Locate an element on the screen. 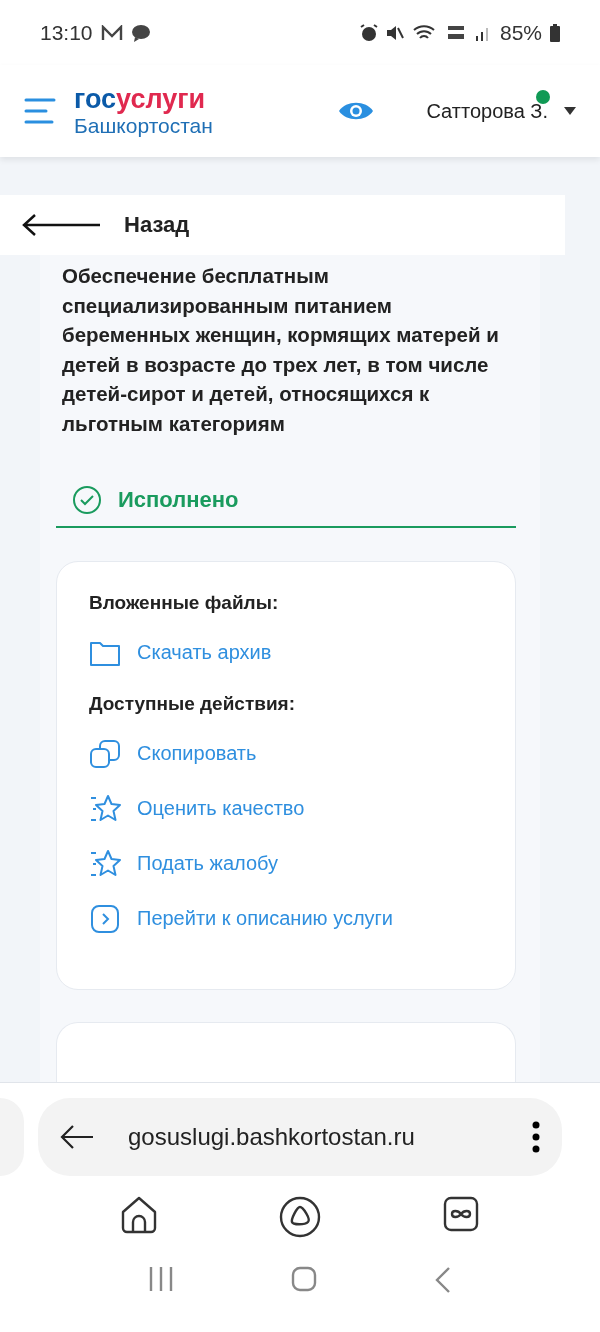 The width and height of the screenshot is (600, 1332). chat-icon is located at coordinates (140, 32).